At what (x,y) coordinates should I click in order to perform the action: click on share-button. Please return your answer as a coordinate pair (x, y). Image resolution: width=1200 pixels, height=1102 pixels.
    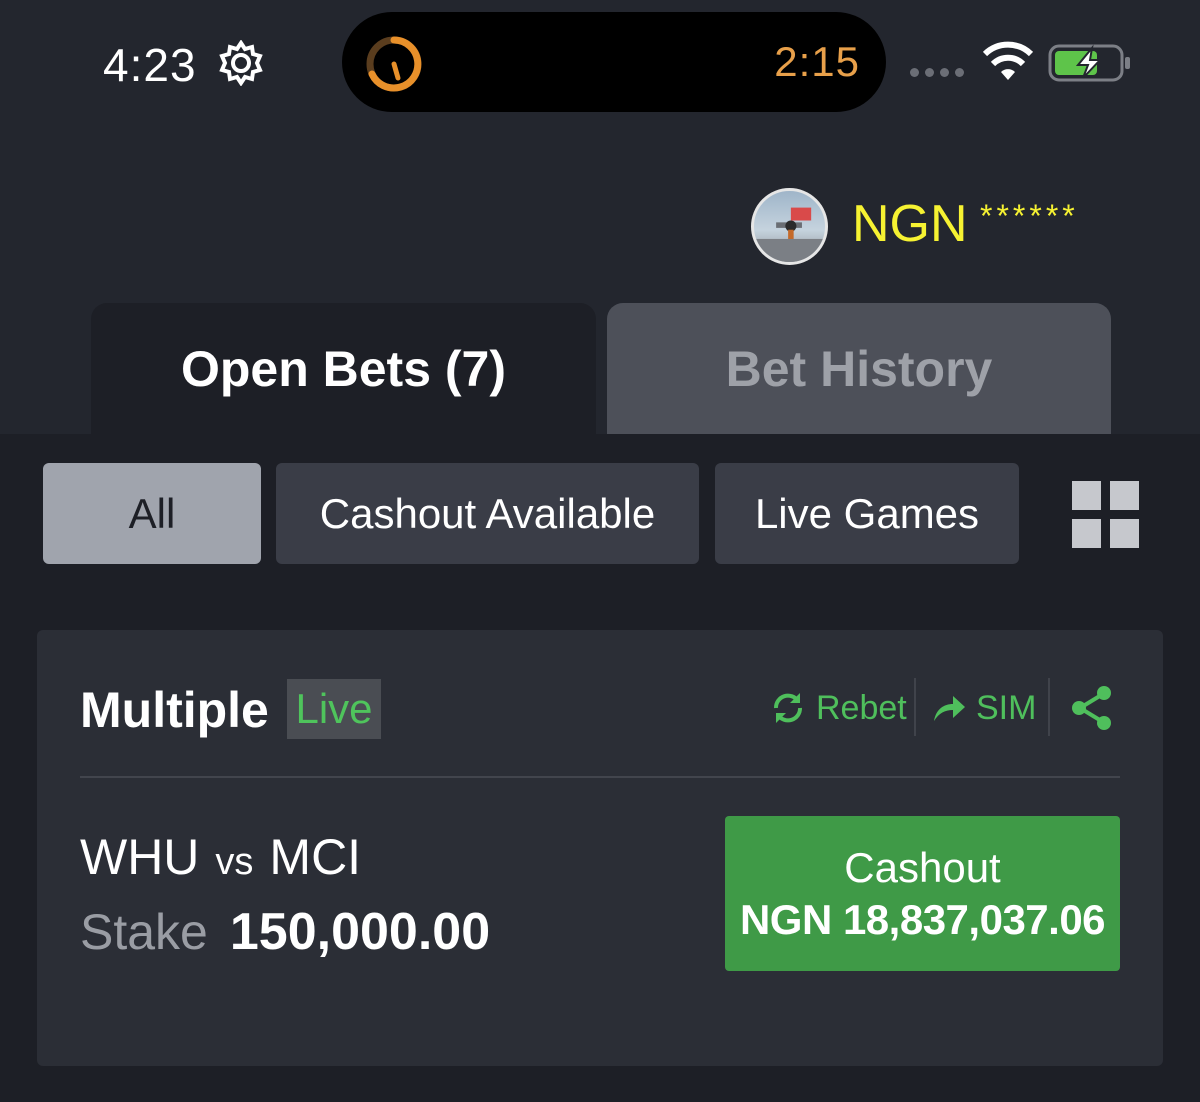
    Looking at the image, I should click on (1092, 708).